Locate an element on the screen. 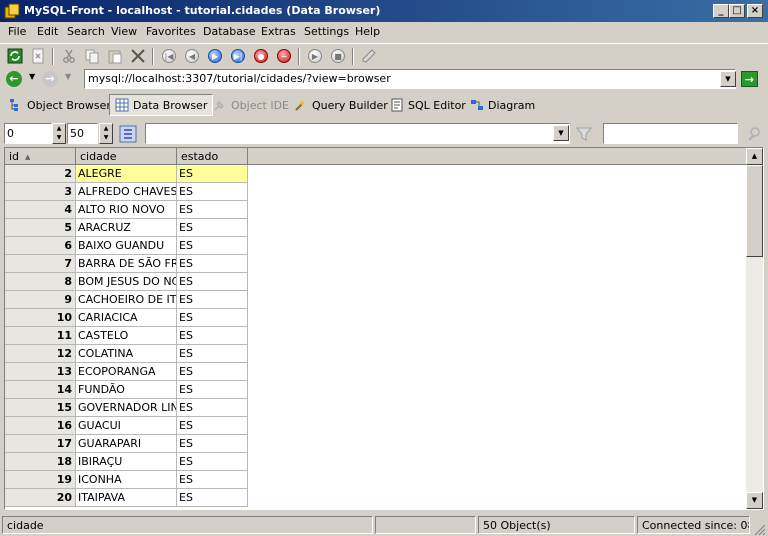 The height and width of the screenshot is (536, 768). cell-cidade: BOM JESUS DO NC is located at coordinates (126, 282).